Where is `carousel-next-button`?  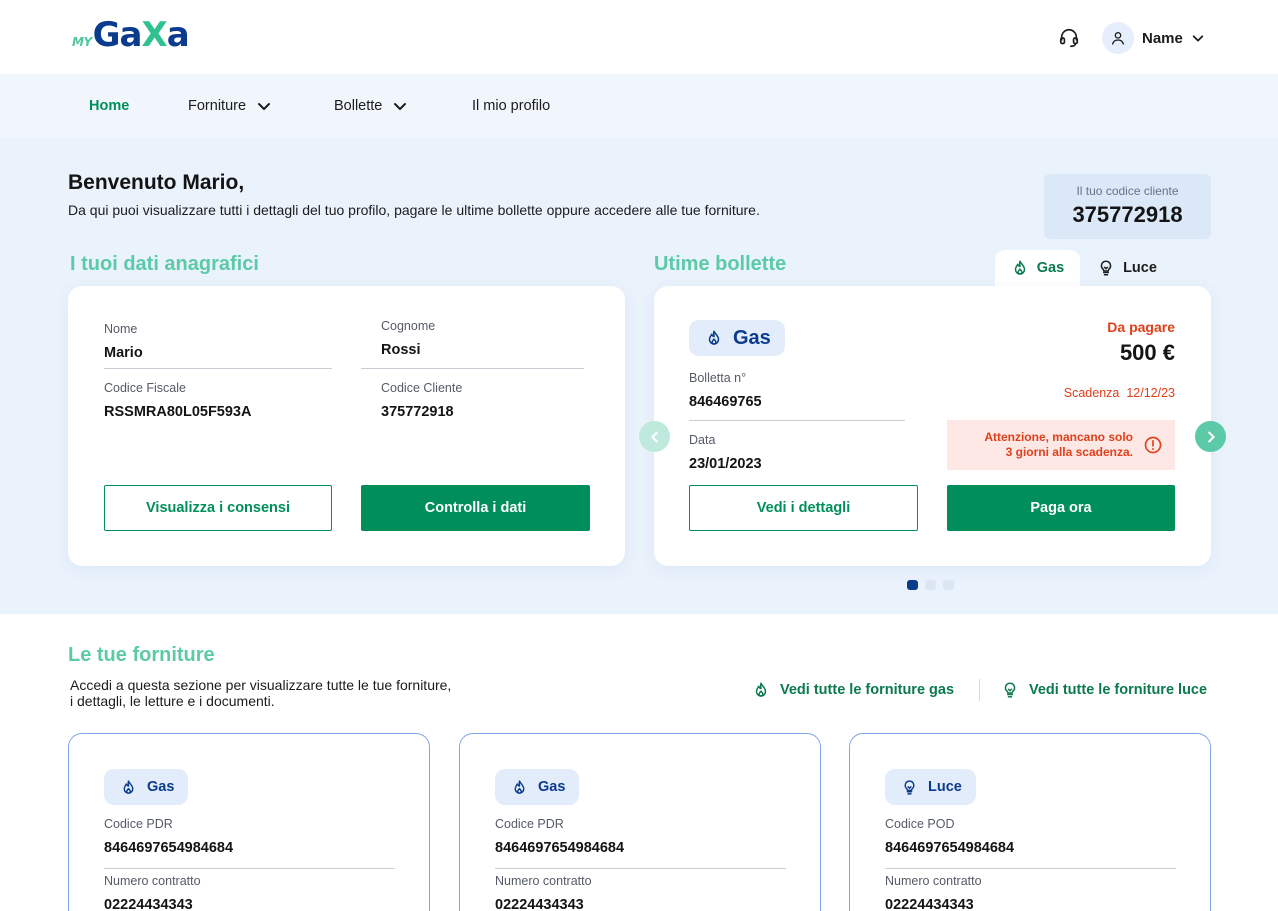
carousel-next-button is located at coordinates (1210, 436).